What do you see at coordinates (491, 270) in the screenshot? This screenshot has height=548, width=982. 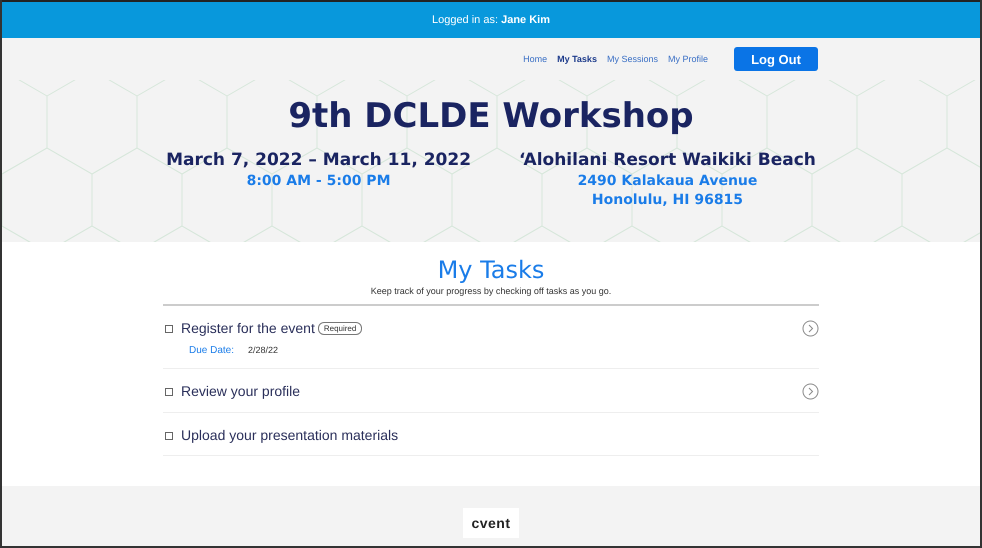 I see `section-title: My Tasks` at bounding box center [491, 270].